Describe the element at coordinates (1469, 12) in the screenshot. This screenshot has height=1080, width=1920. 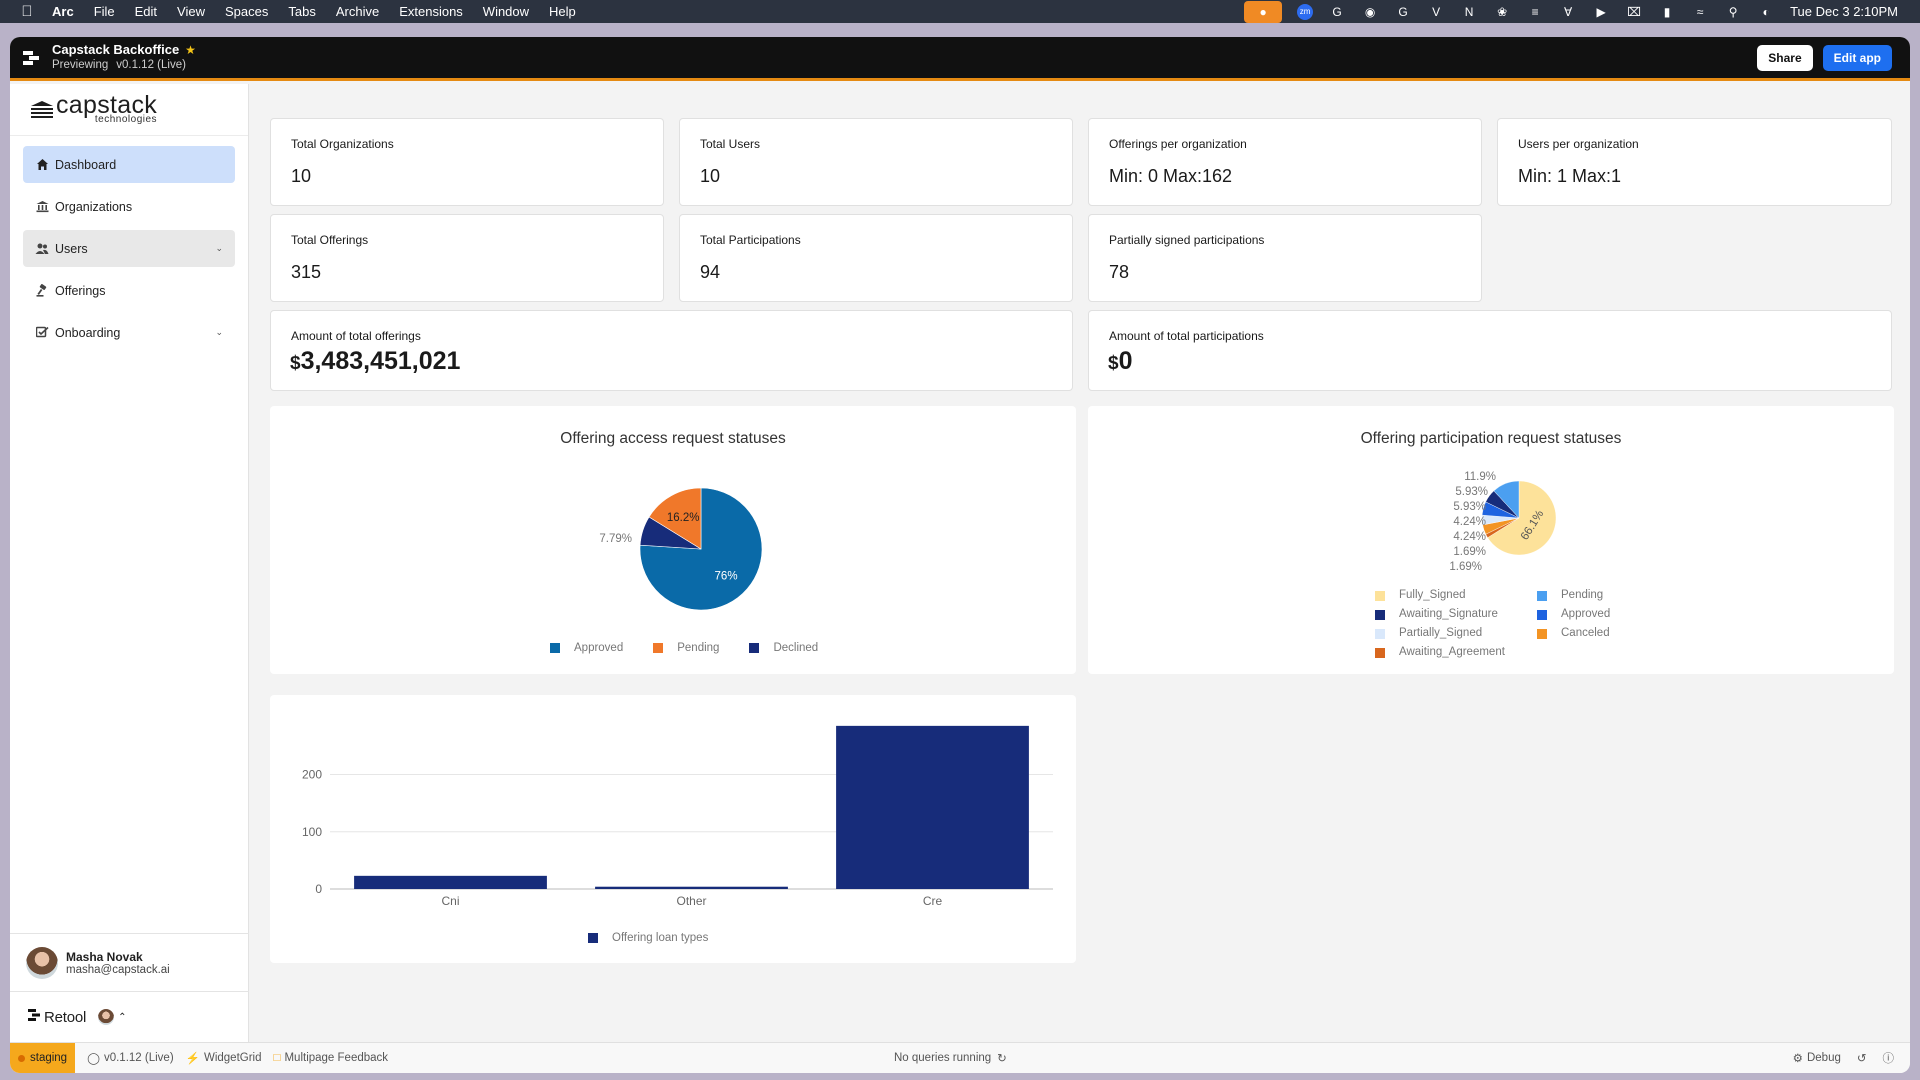
I see `notion-icon: N` at that location.